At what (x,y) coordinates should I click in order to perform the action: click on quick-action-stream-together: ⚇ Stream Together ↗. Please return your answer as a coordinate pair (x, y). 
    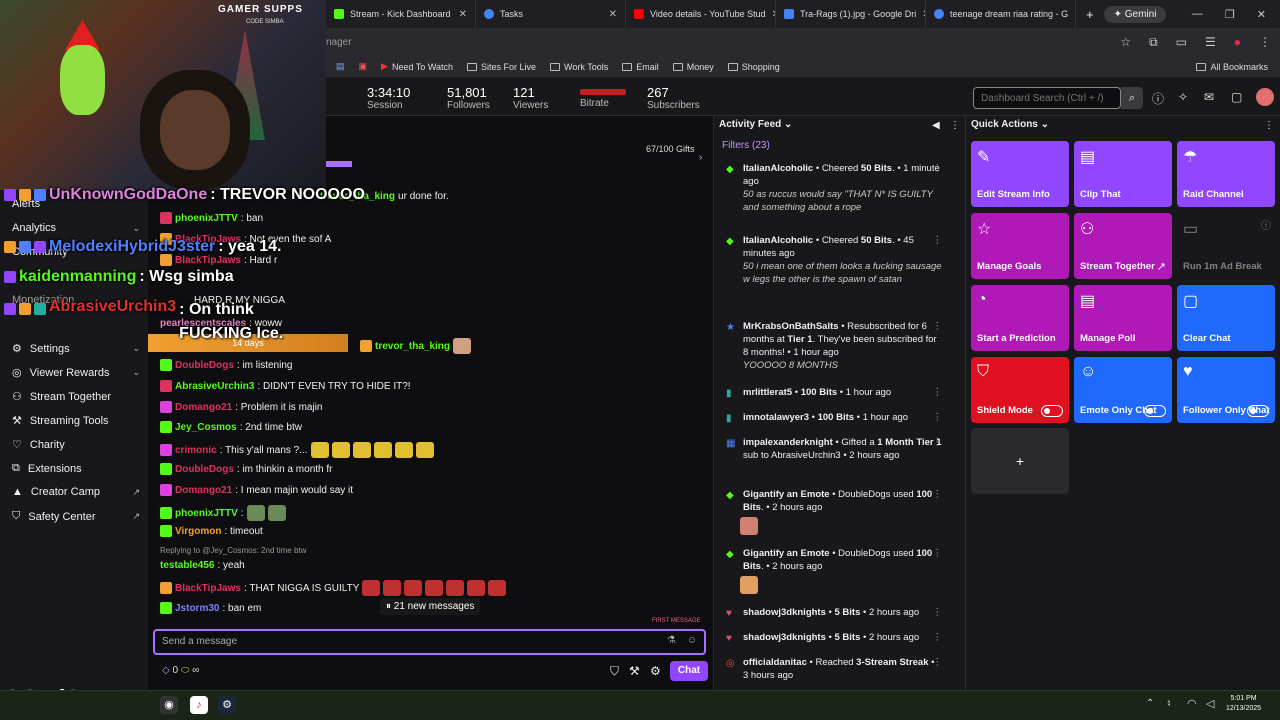
    Looking at the image, I should click on (1123, 246).